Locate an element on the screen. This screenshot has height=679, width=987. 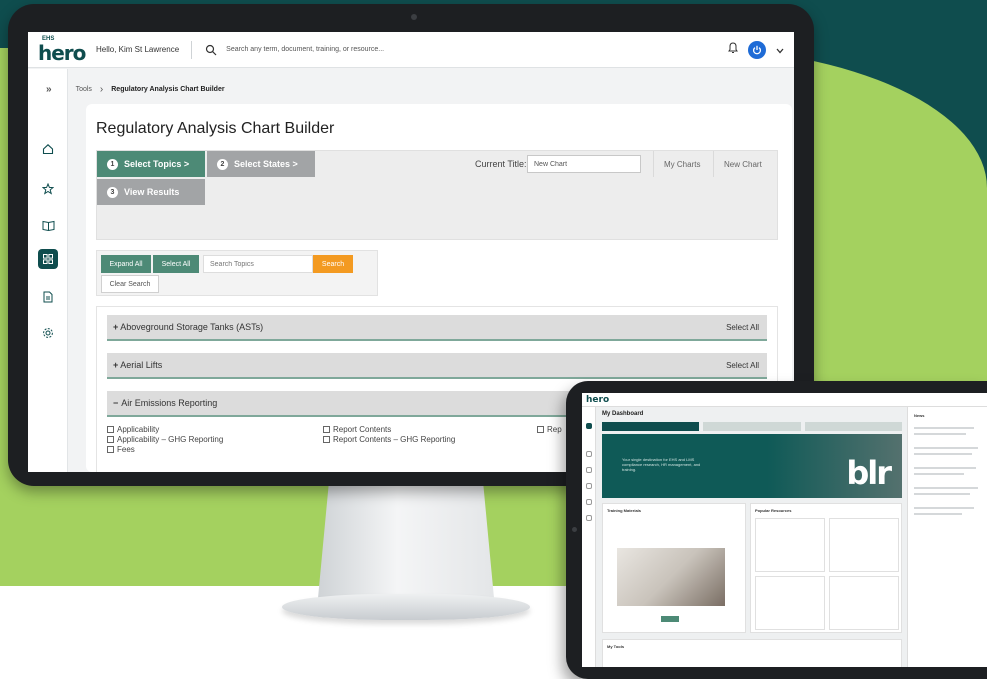
popular-resources-panel: Popular Resources is located at coordinates (826, 568).